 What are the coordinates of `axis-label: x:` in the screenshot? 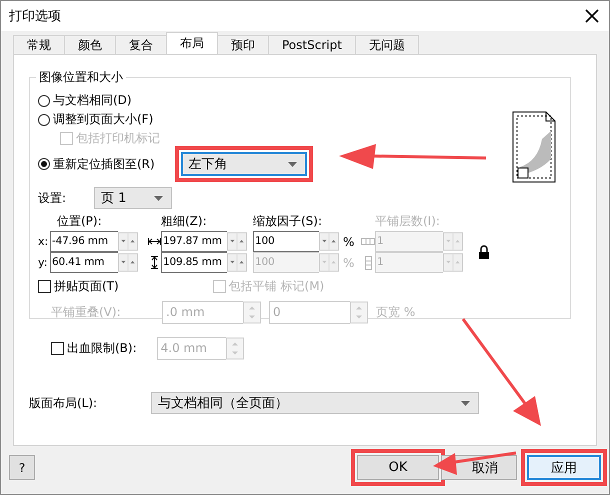 It's located at (44, 241).